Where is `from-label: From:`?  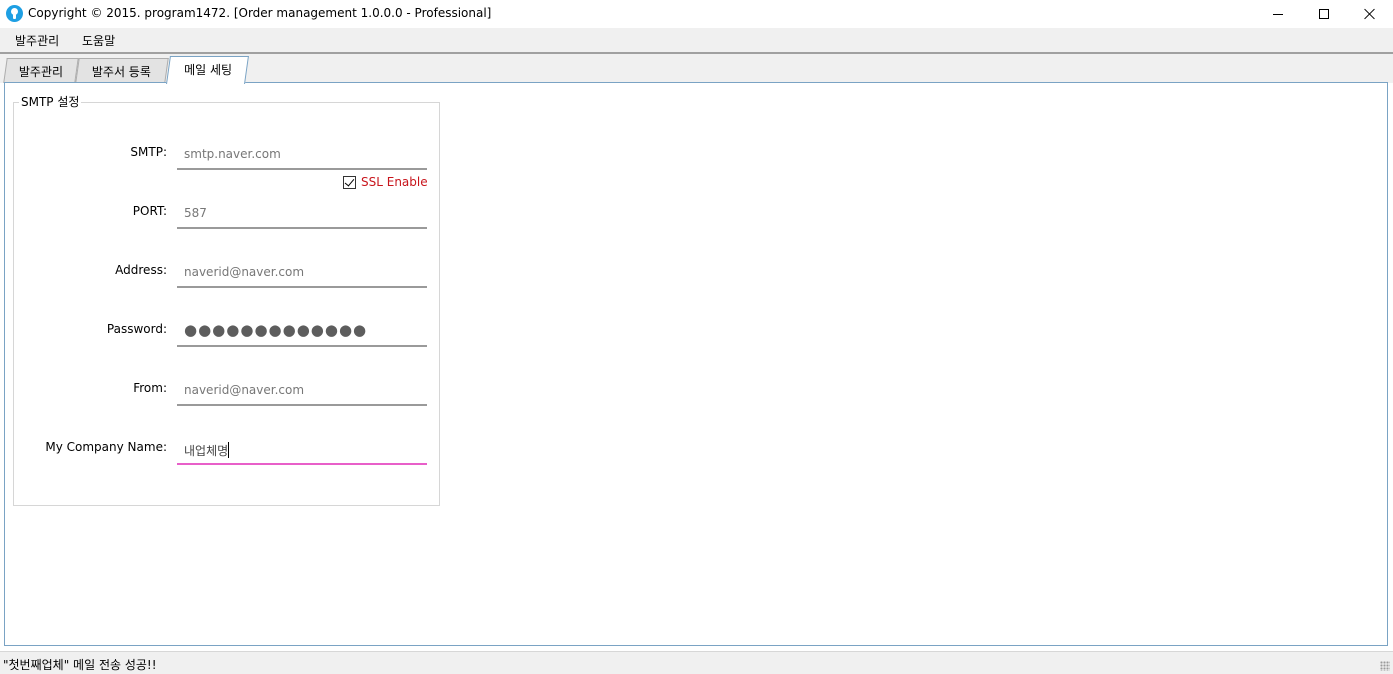
from-label: From: is located at coordinates (150, 388).